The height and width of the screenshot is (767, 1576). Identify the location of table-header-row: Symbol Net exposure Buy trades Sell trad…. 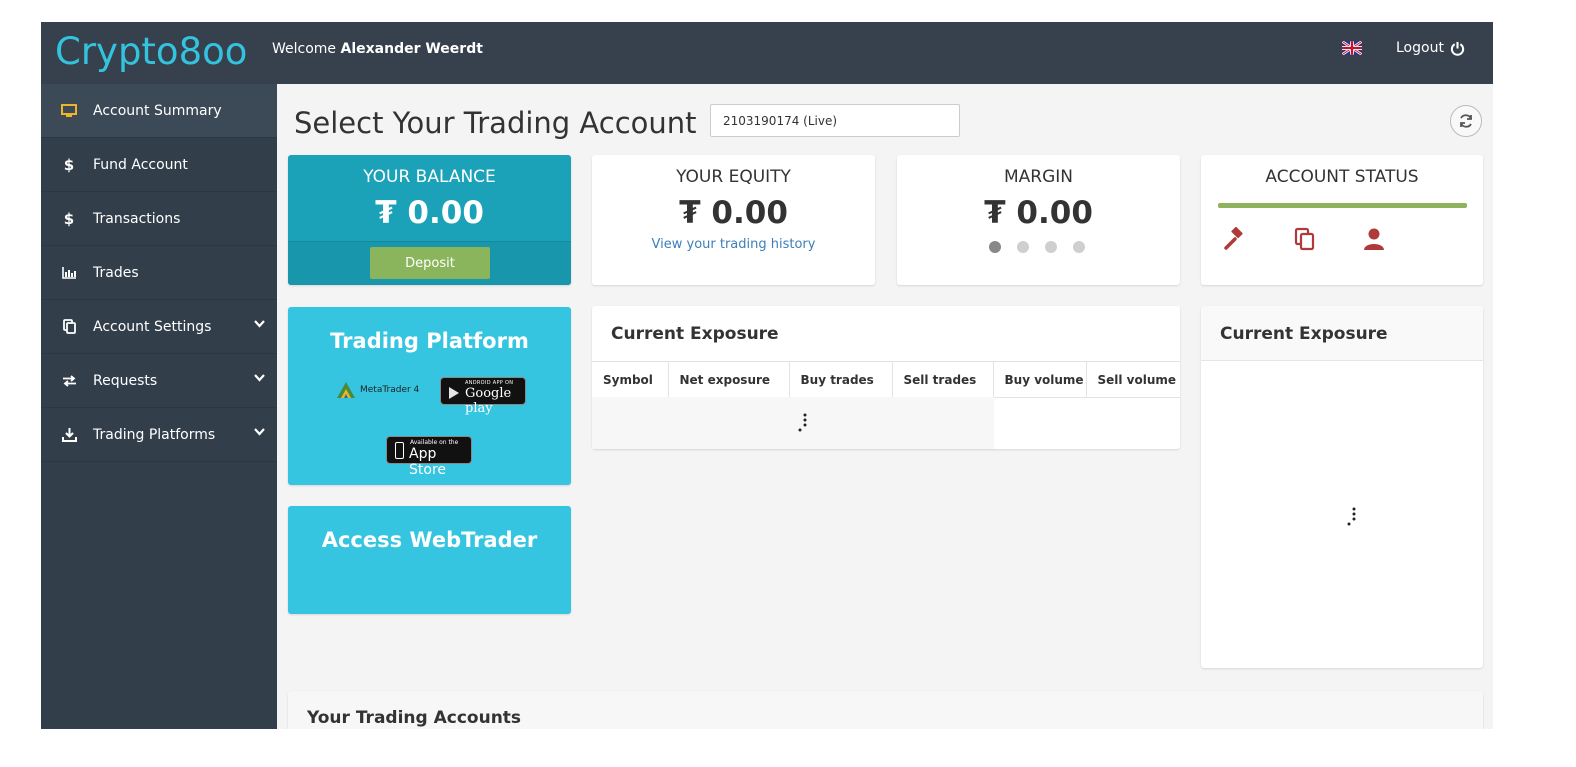
(886, 379).